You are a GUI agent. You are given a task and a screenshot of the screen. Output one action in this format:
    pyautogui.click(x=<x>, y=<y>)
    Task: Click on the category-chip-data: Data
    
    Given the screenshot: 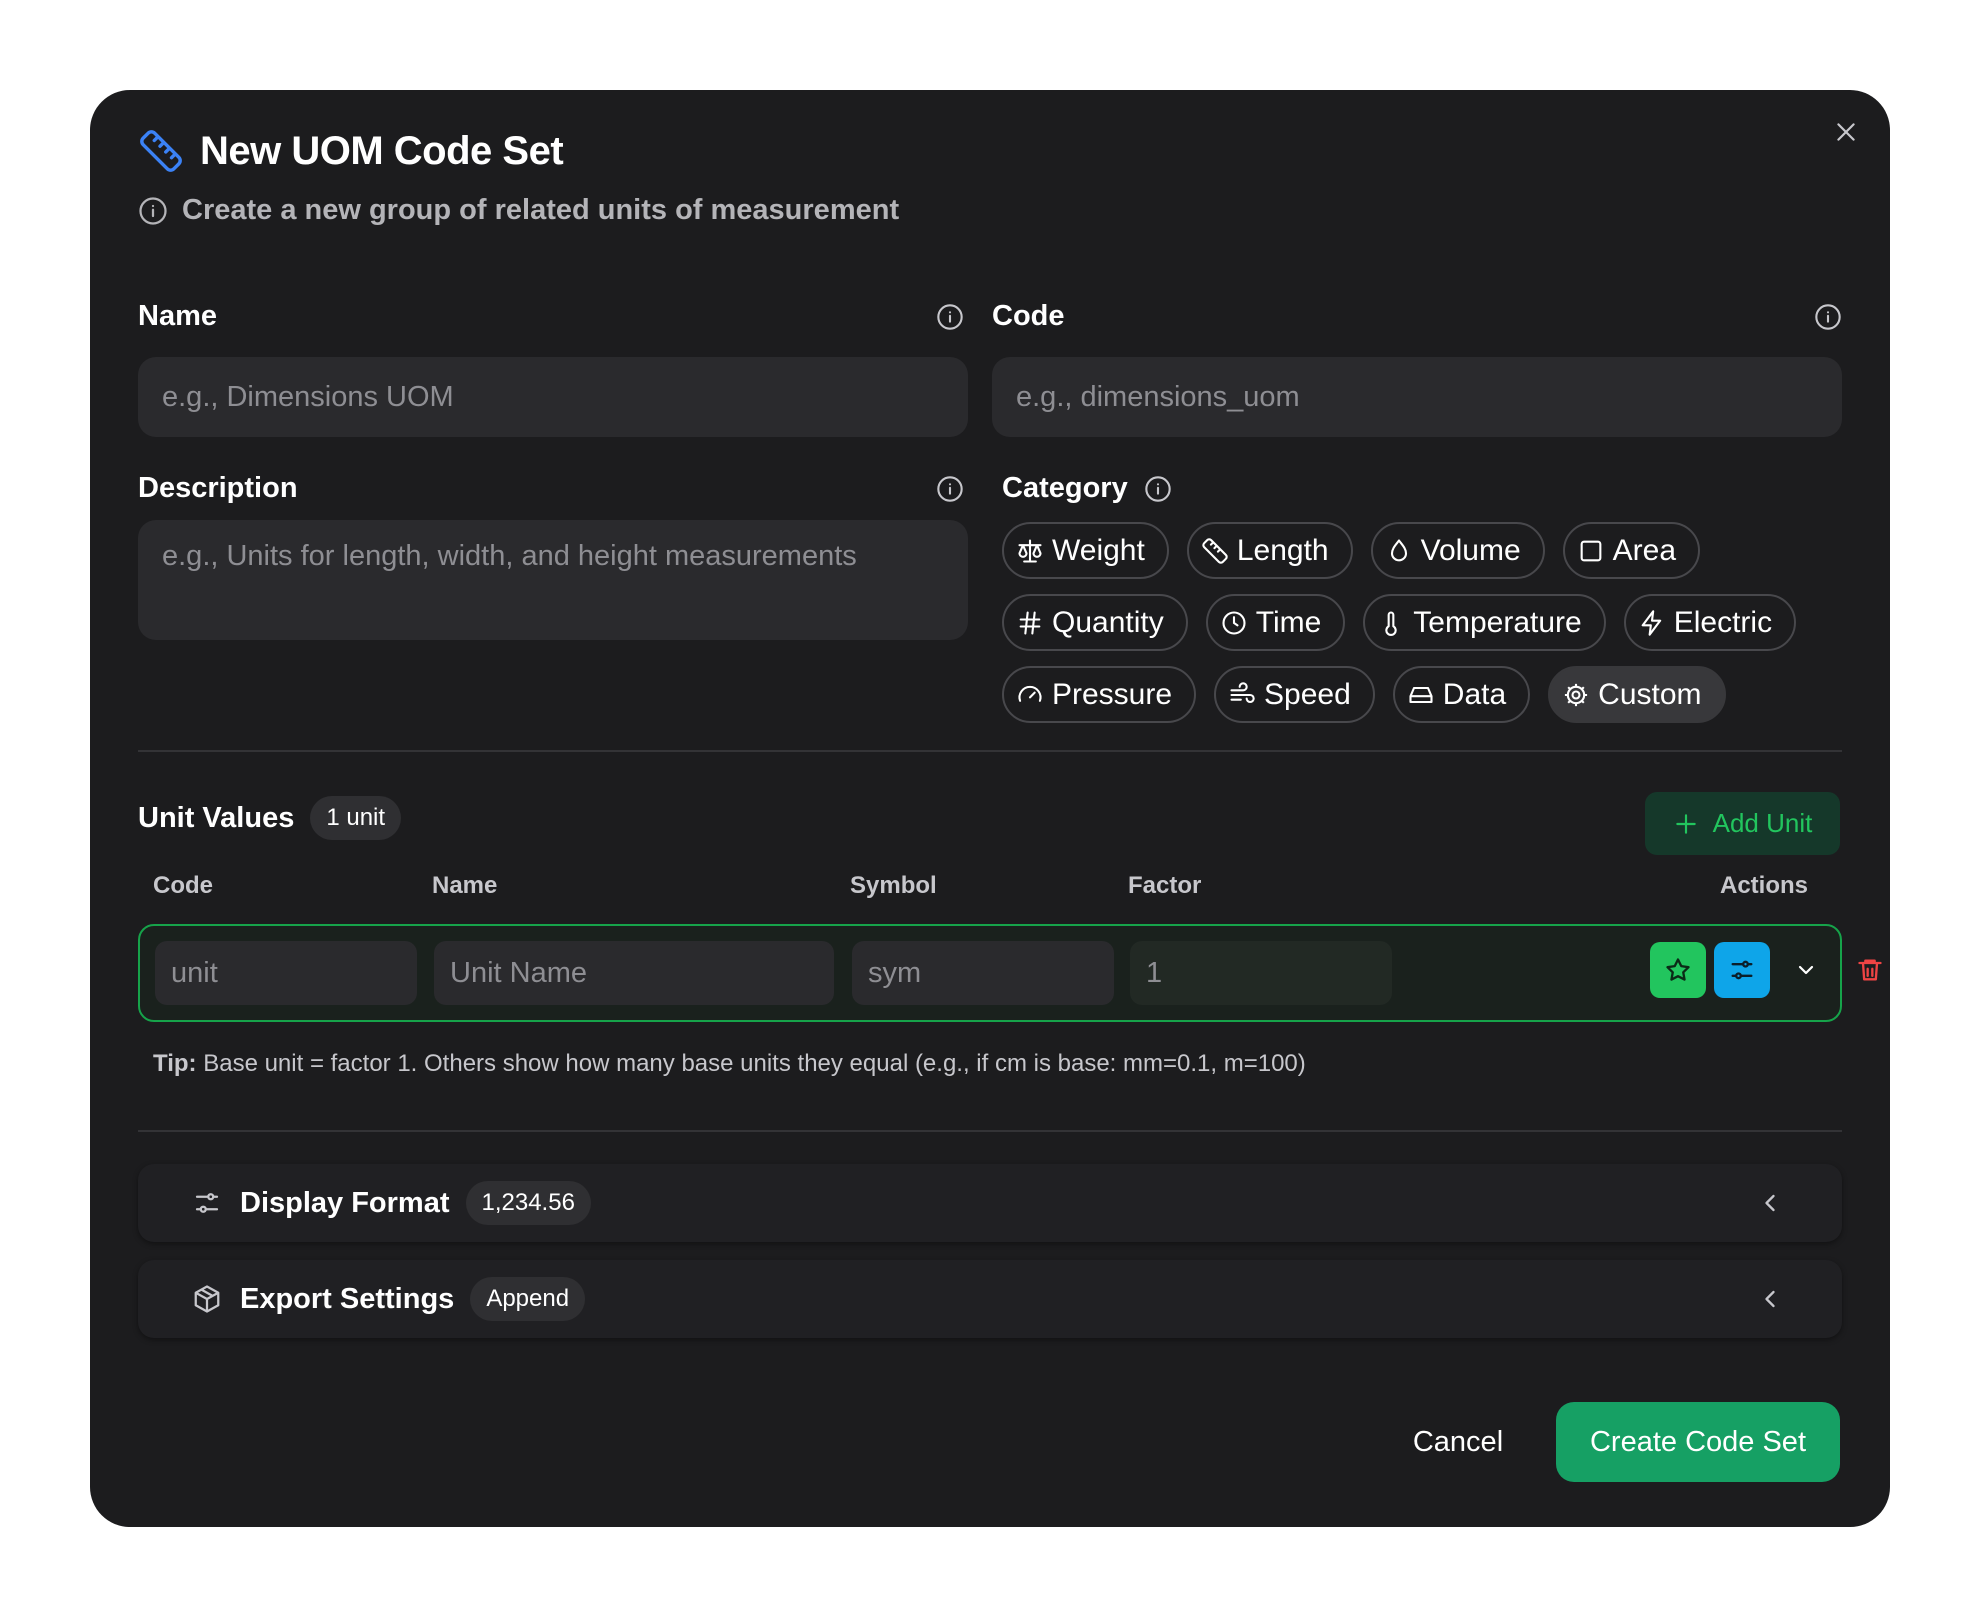 What is the action you would take?
    pyautogui.click(x=1461, y=694)
    